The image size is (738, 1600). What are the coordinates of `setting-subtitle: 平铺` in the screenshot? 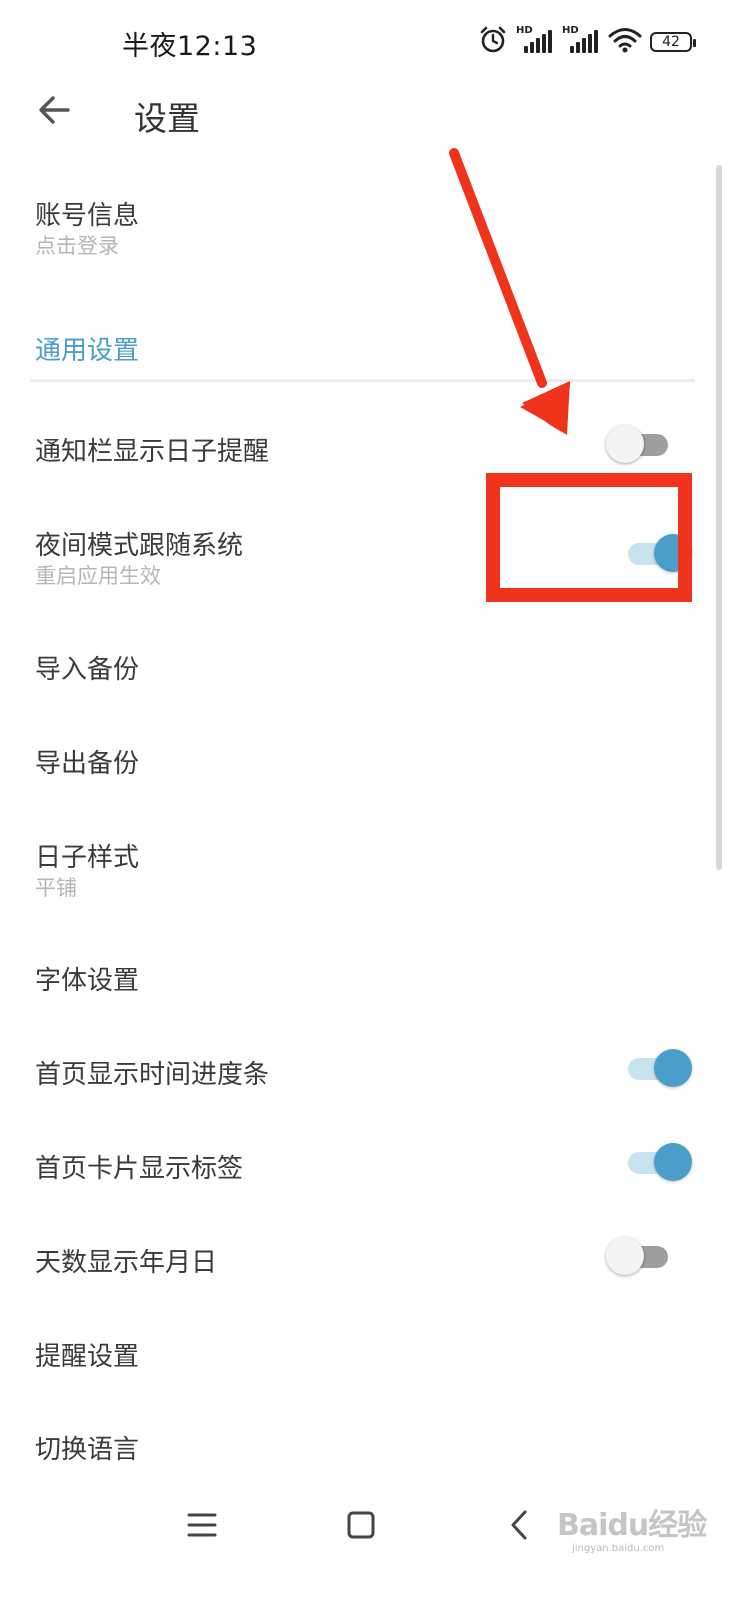 It's located at (56, 888).